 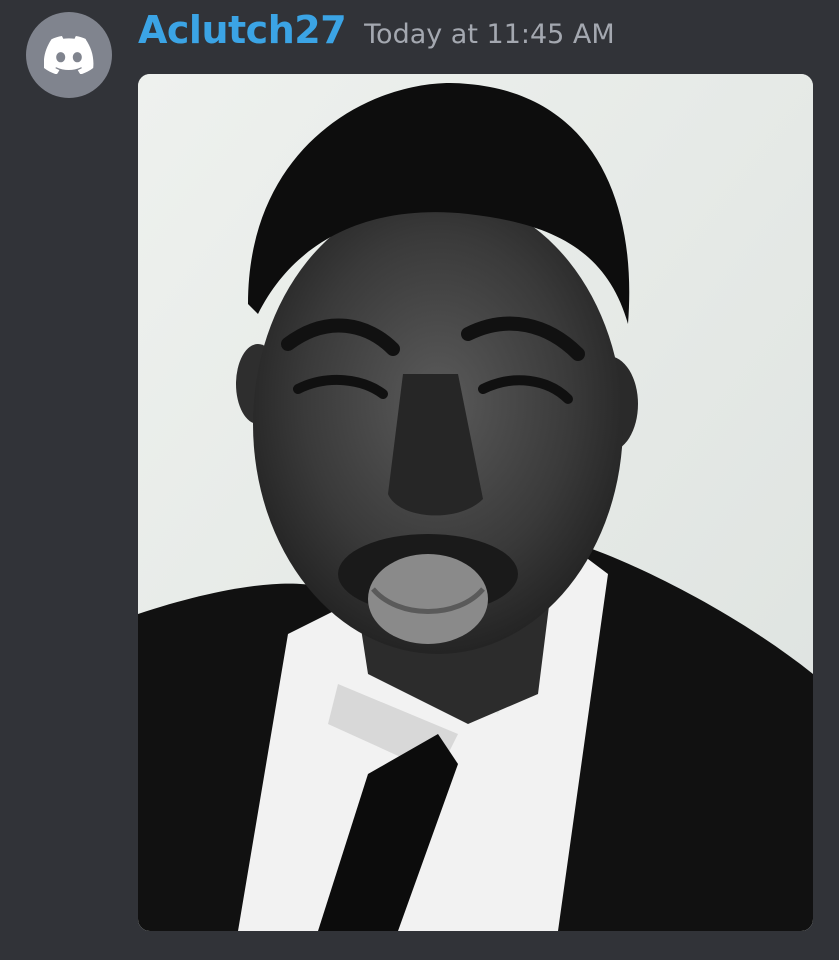 What do you see at coordinates (489, 34) in the screenshot?
I see `timestamp: Today at 11:45 AM` at bounding box center [489, 34].